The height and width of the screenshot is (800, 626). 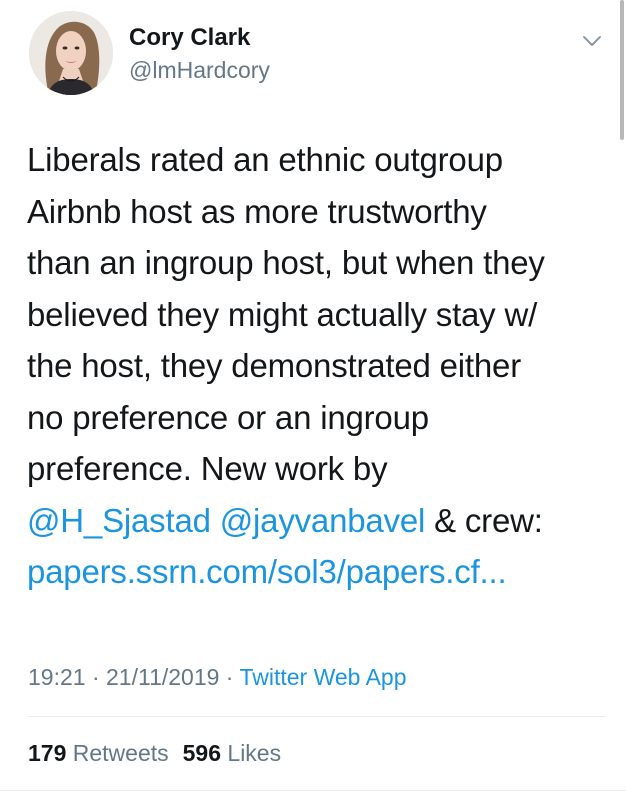 I want to click on mention-link-jayvanbavel: @jayvanbavel, so click(x=323, y=520).